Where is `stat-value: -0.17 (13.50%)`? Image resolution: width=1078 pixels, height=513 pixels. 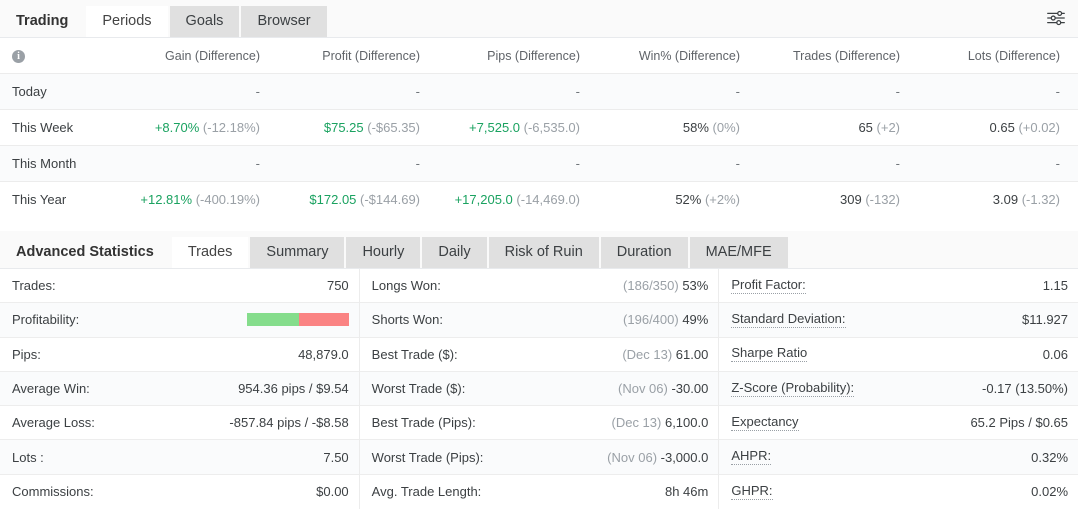
stat-value: -0.17 (13.50%) is located at coordinates (1025, 388).